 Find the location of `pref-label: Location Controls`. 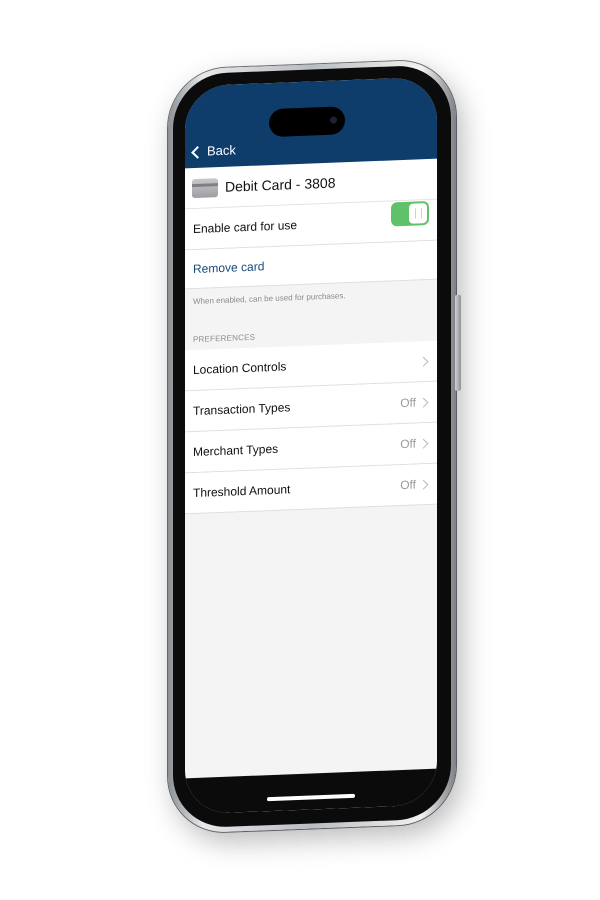

pref-label: Location Controls is located at coordinates (240, 368).